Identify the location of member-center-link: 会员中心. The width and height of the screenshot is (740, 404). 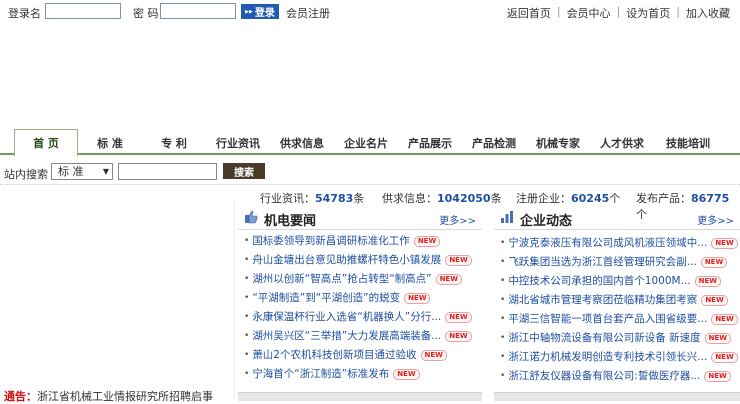
(589, 13).